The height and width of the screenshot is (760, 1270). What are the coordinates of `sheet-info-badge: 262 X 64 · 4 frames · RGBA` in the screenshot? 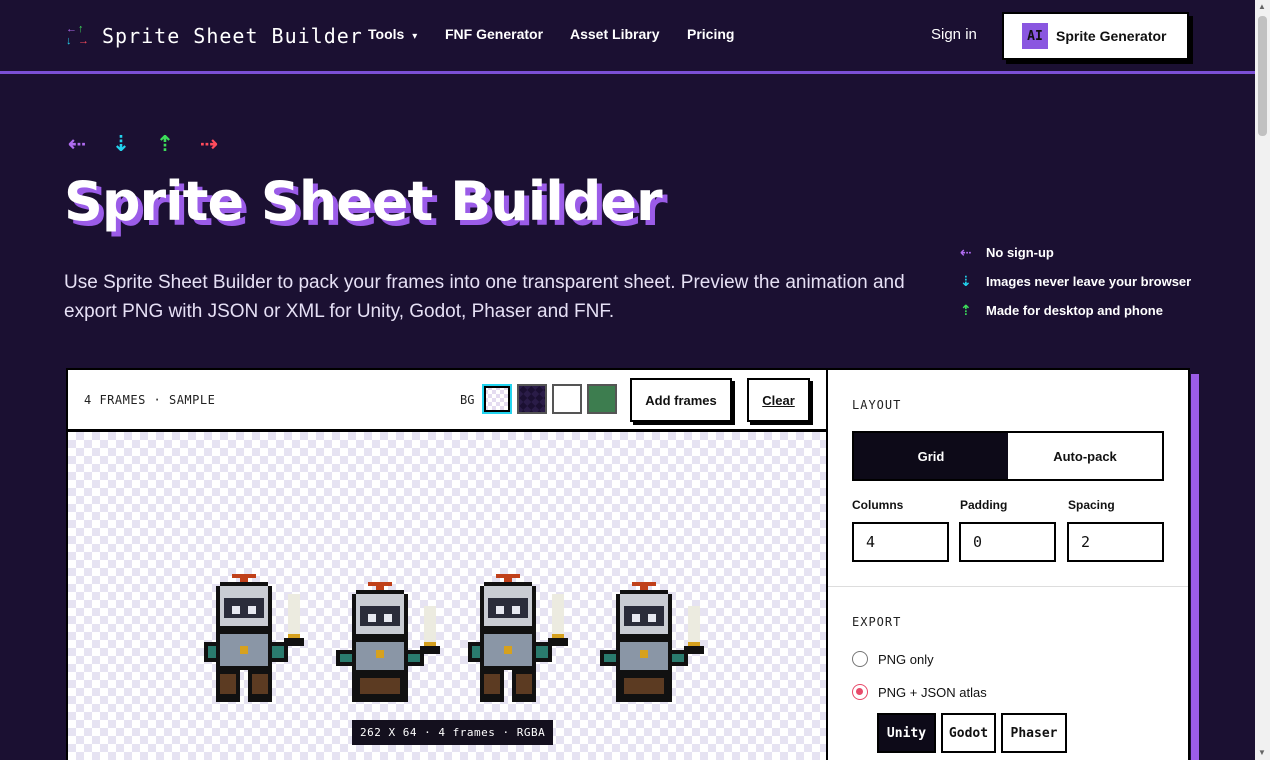 It's located at (453, 732).